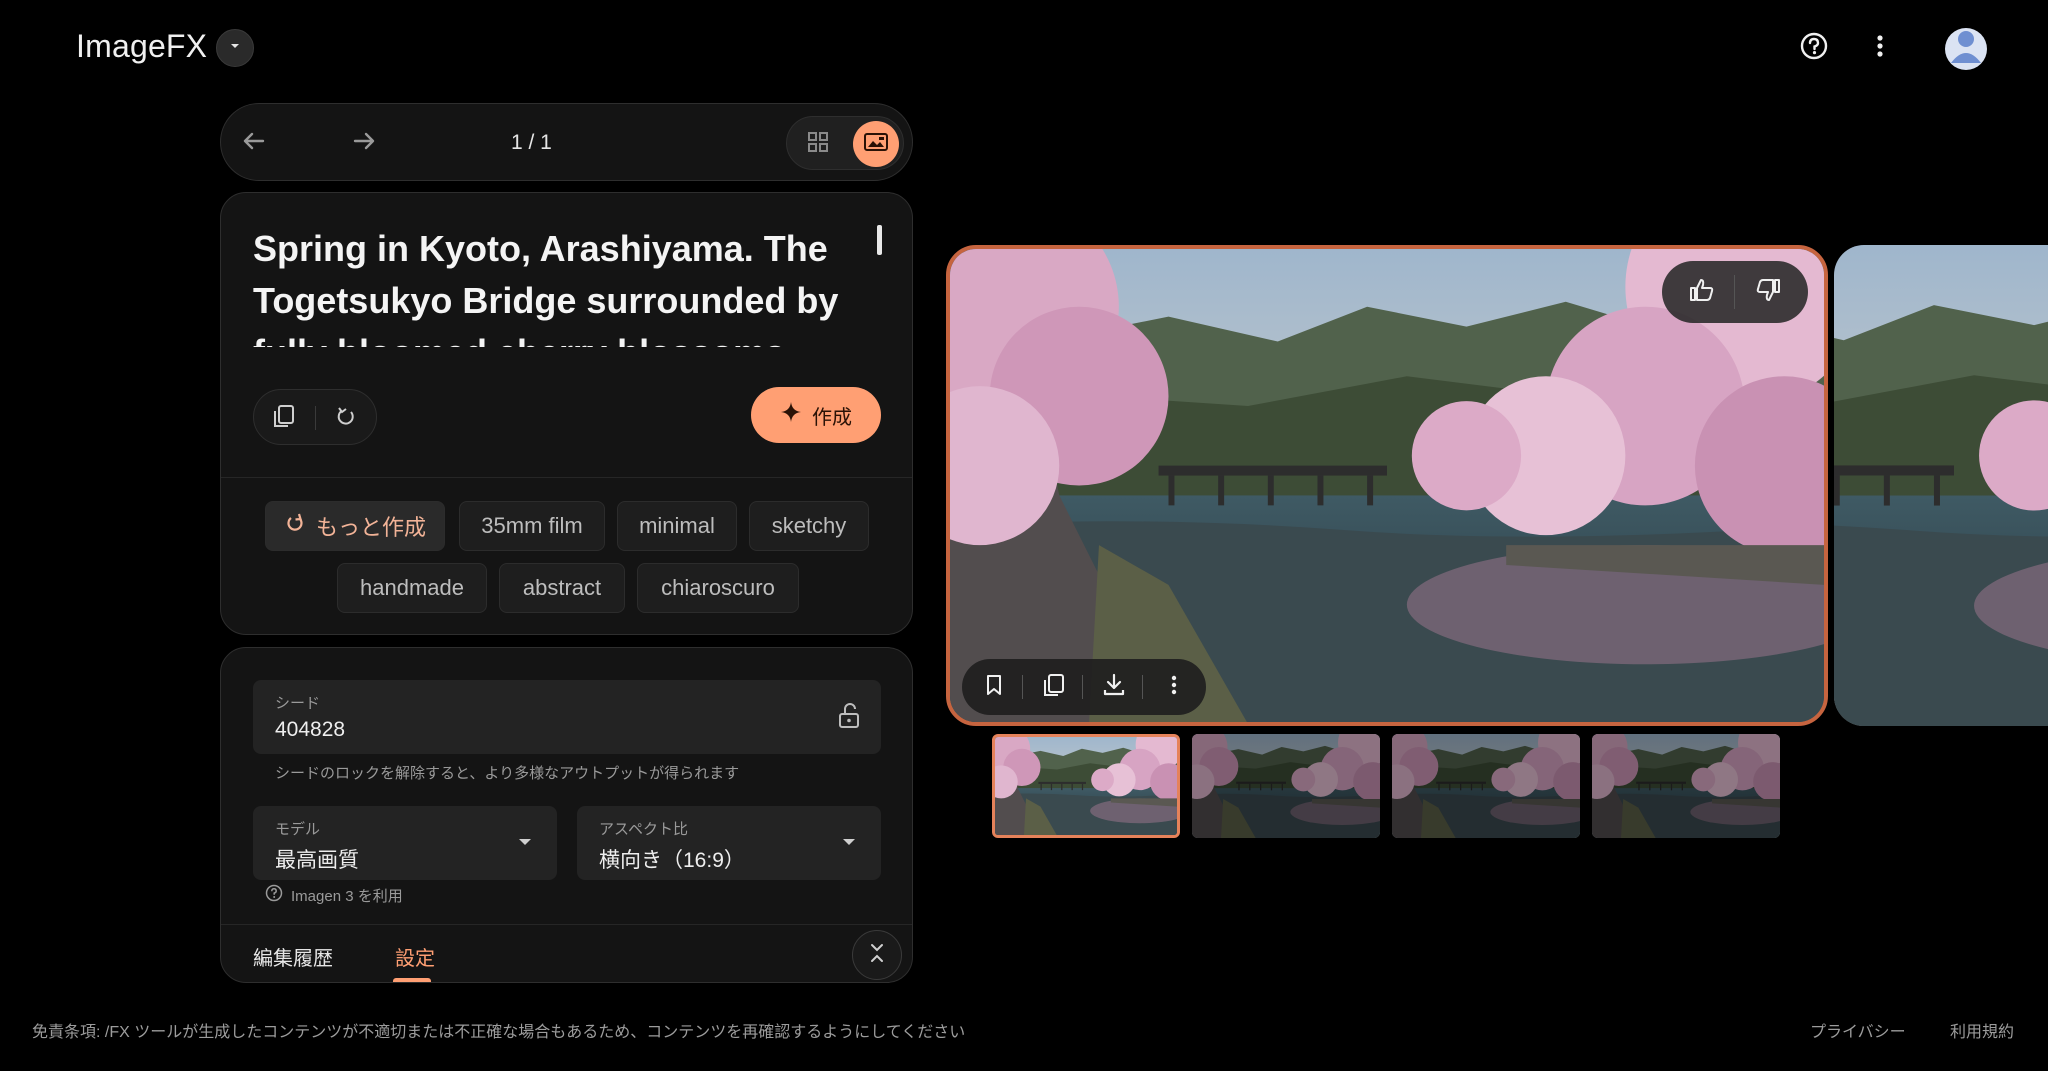  Describe the element at coordinates (412, 980) in the screenshot. I see `active-tab-indicator` at that location.